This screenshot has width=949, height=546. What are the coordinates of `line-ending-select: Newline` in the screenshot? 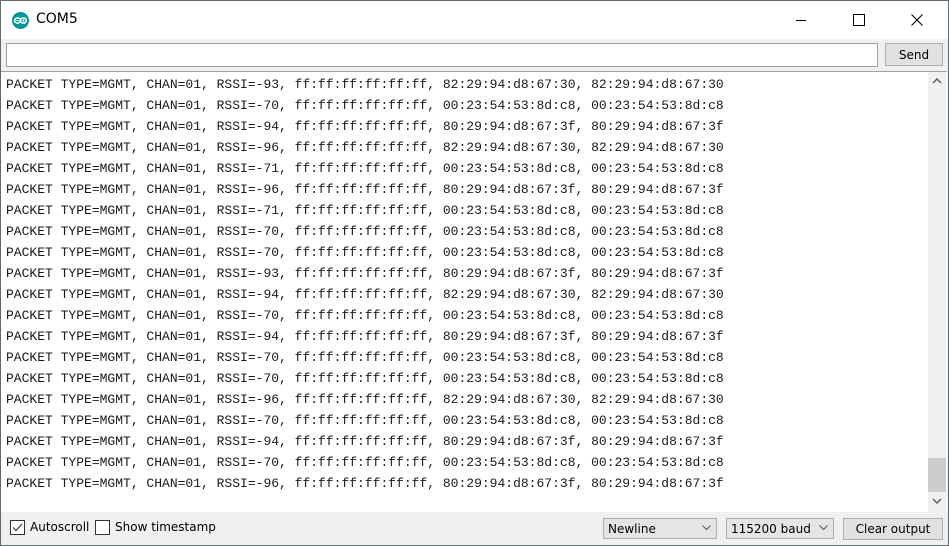 It's located at (660, 528).